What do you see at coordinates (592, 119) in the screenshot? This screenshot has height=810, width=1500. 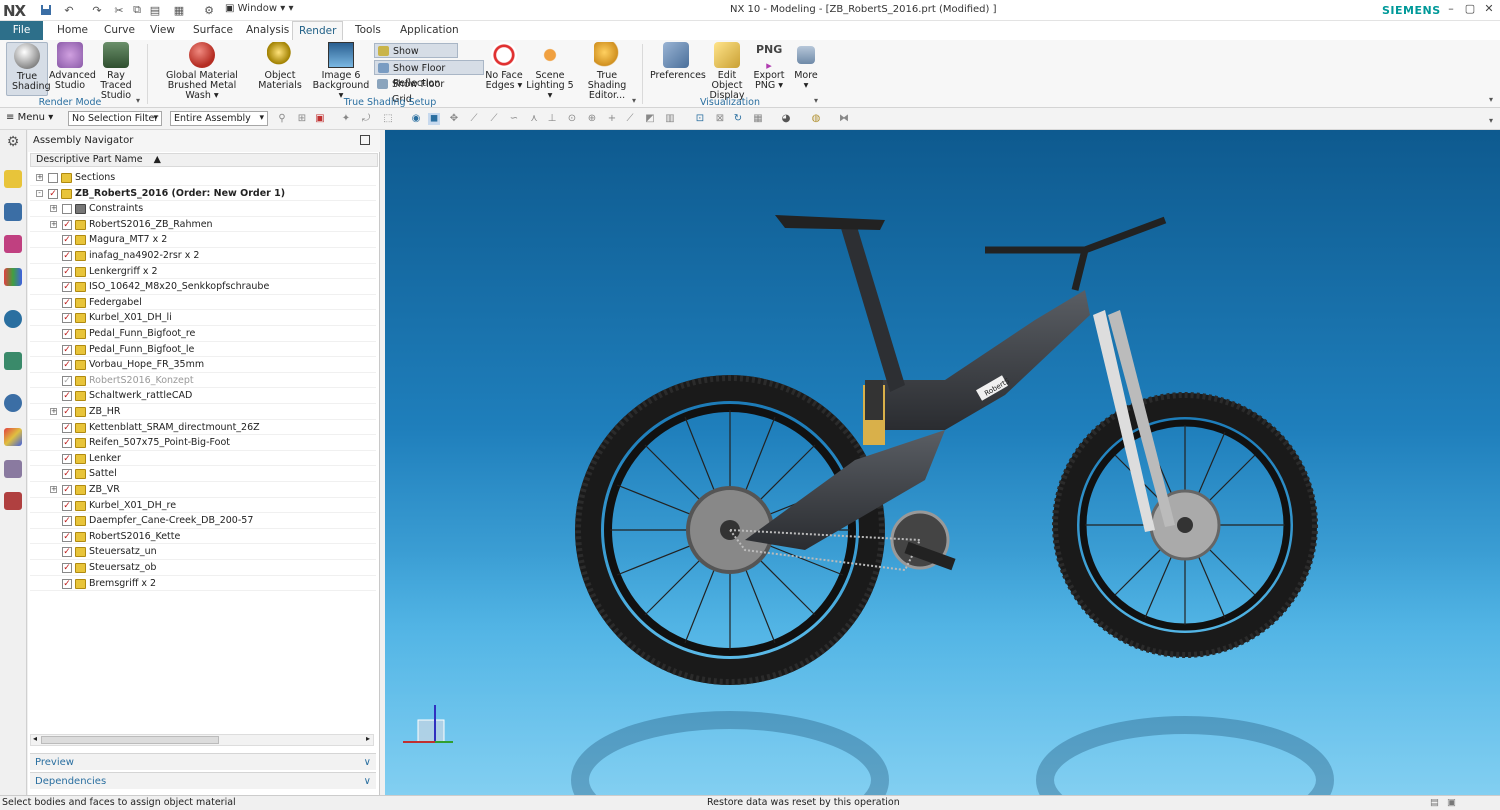 I see `quadrant-icon: ⊕` at bounding box center [592, 119].